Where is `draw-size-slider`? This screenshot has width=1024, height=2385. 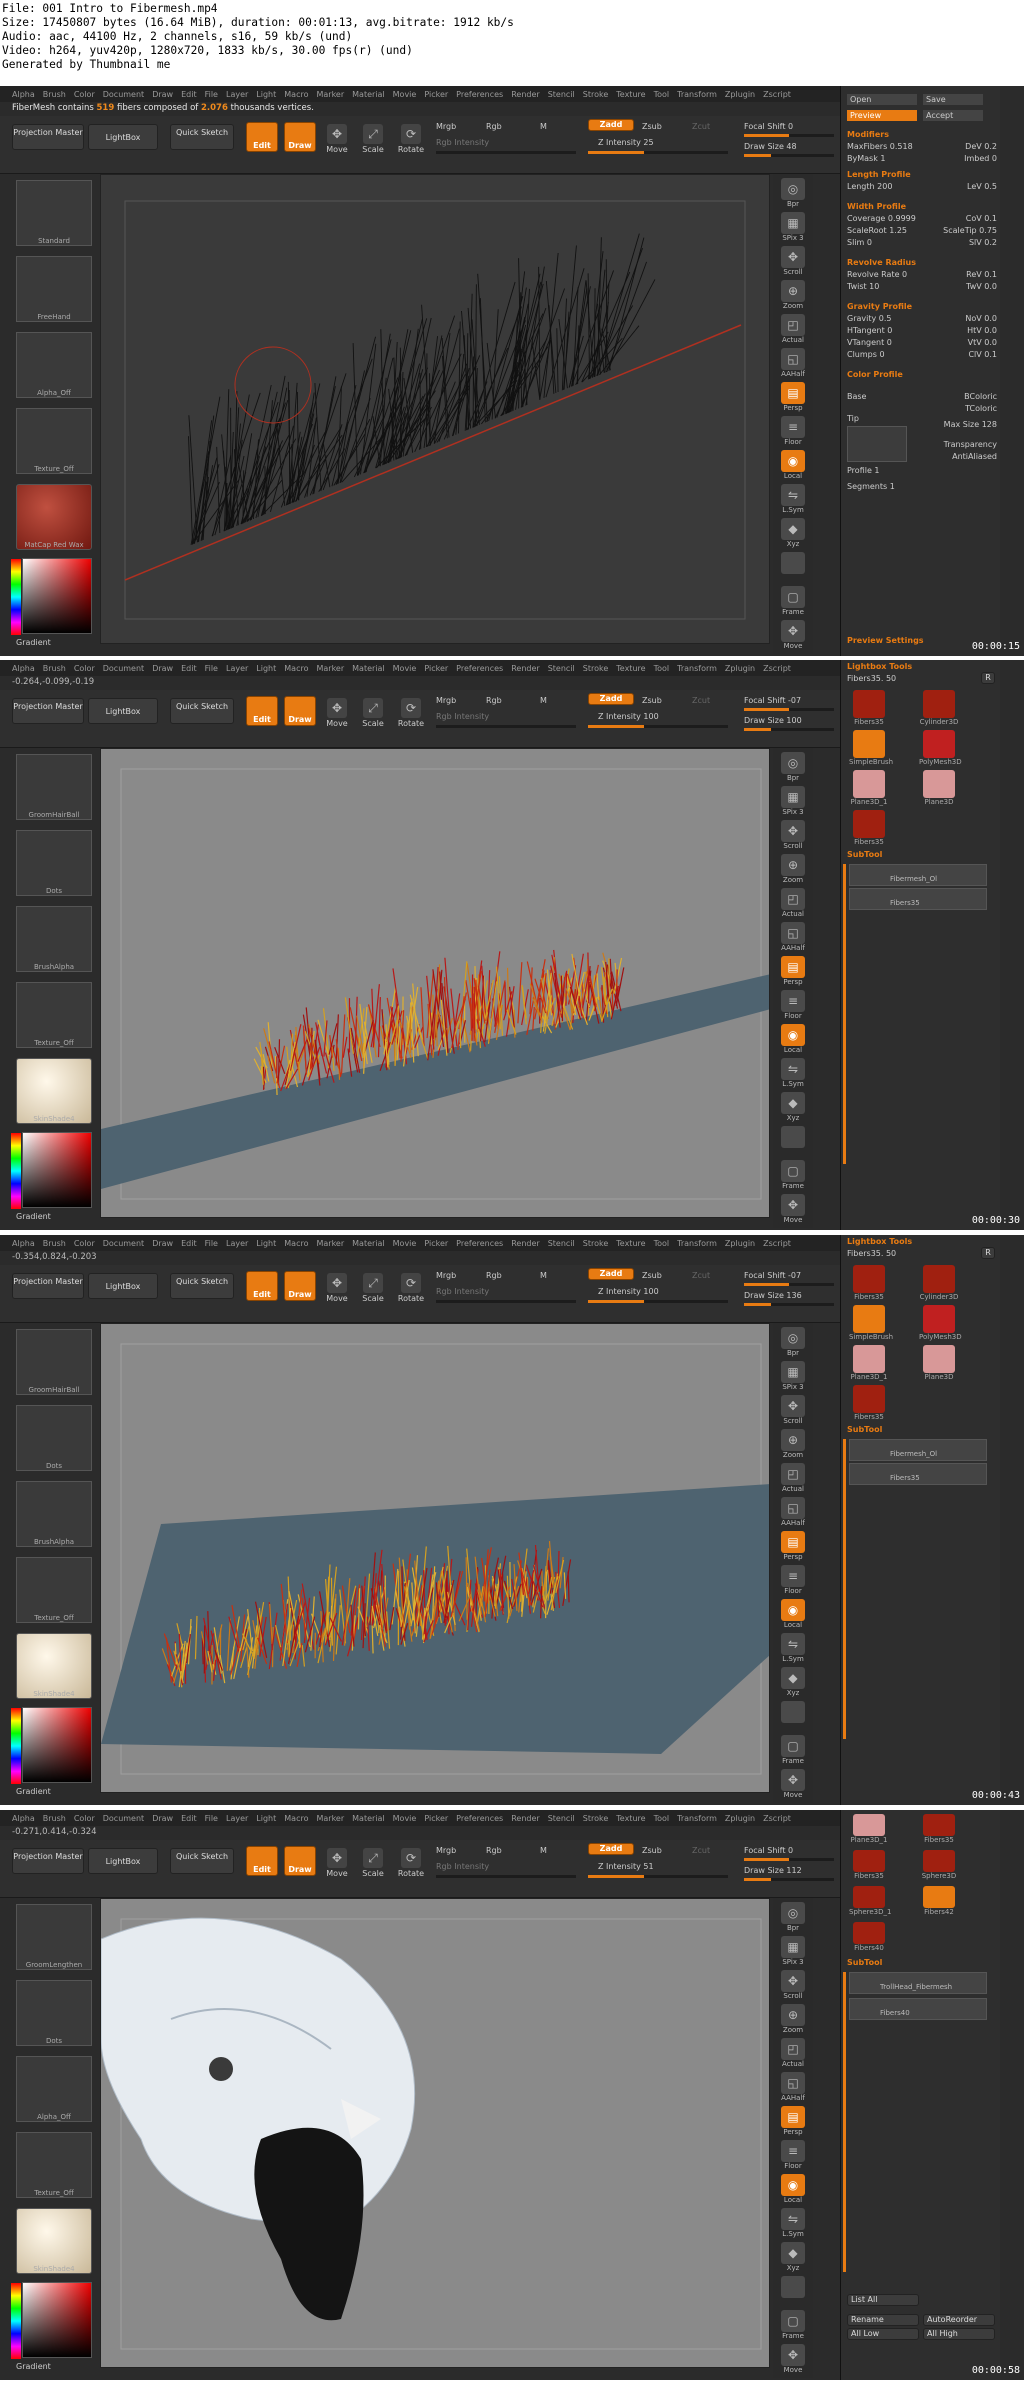 draw-size-slider is located at coordinates (789, 1879).